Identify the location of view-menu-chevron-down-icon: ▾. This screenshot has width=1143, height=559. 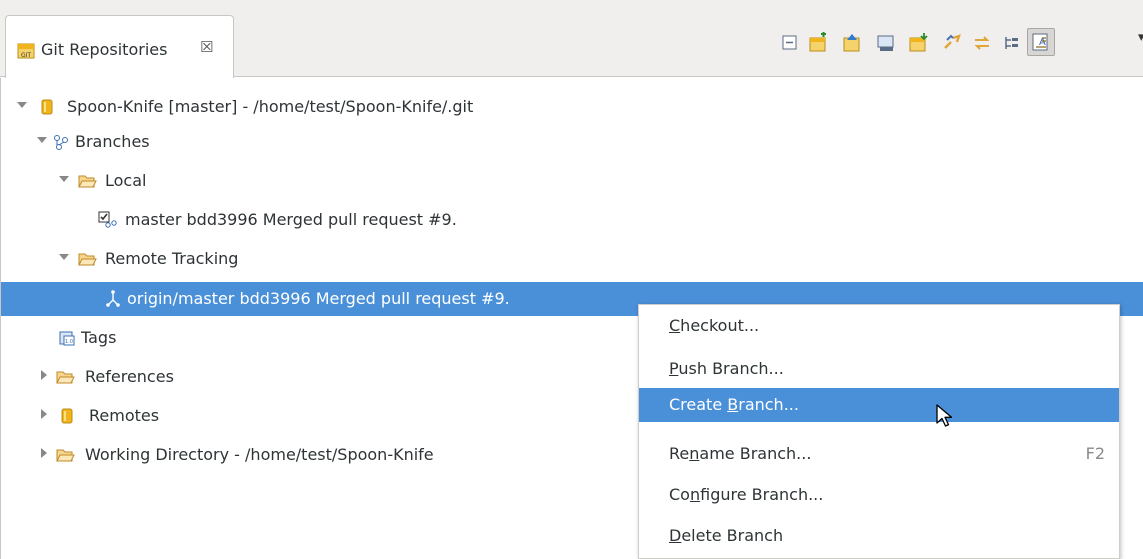
(1140, 37).